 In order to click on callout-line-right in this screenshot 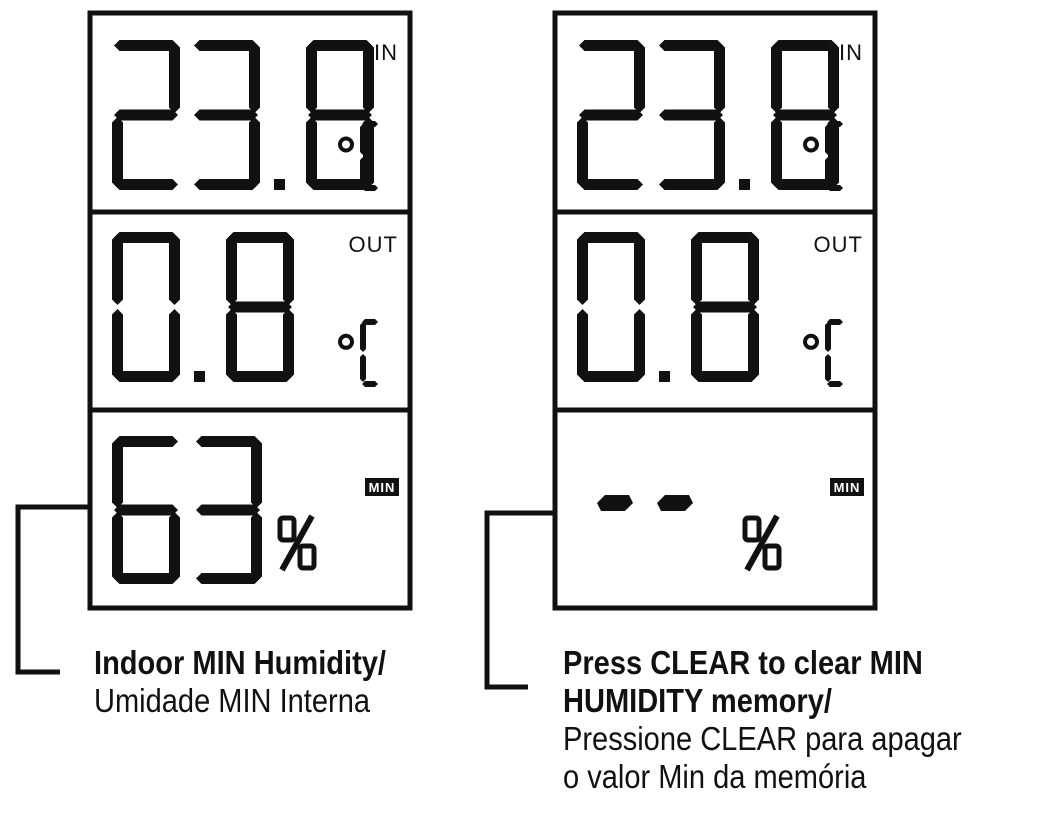, I will do `click(519, 600)`.